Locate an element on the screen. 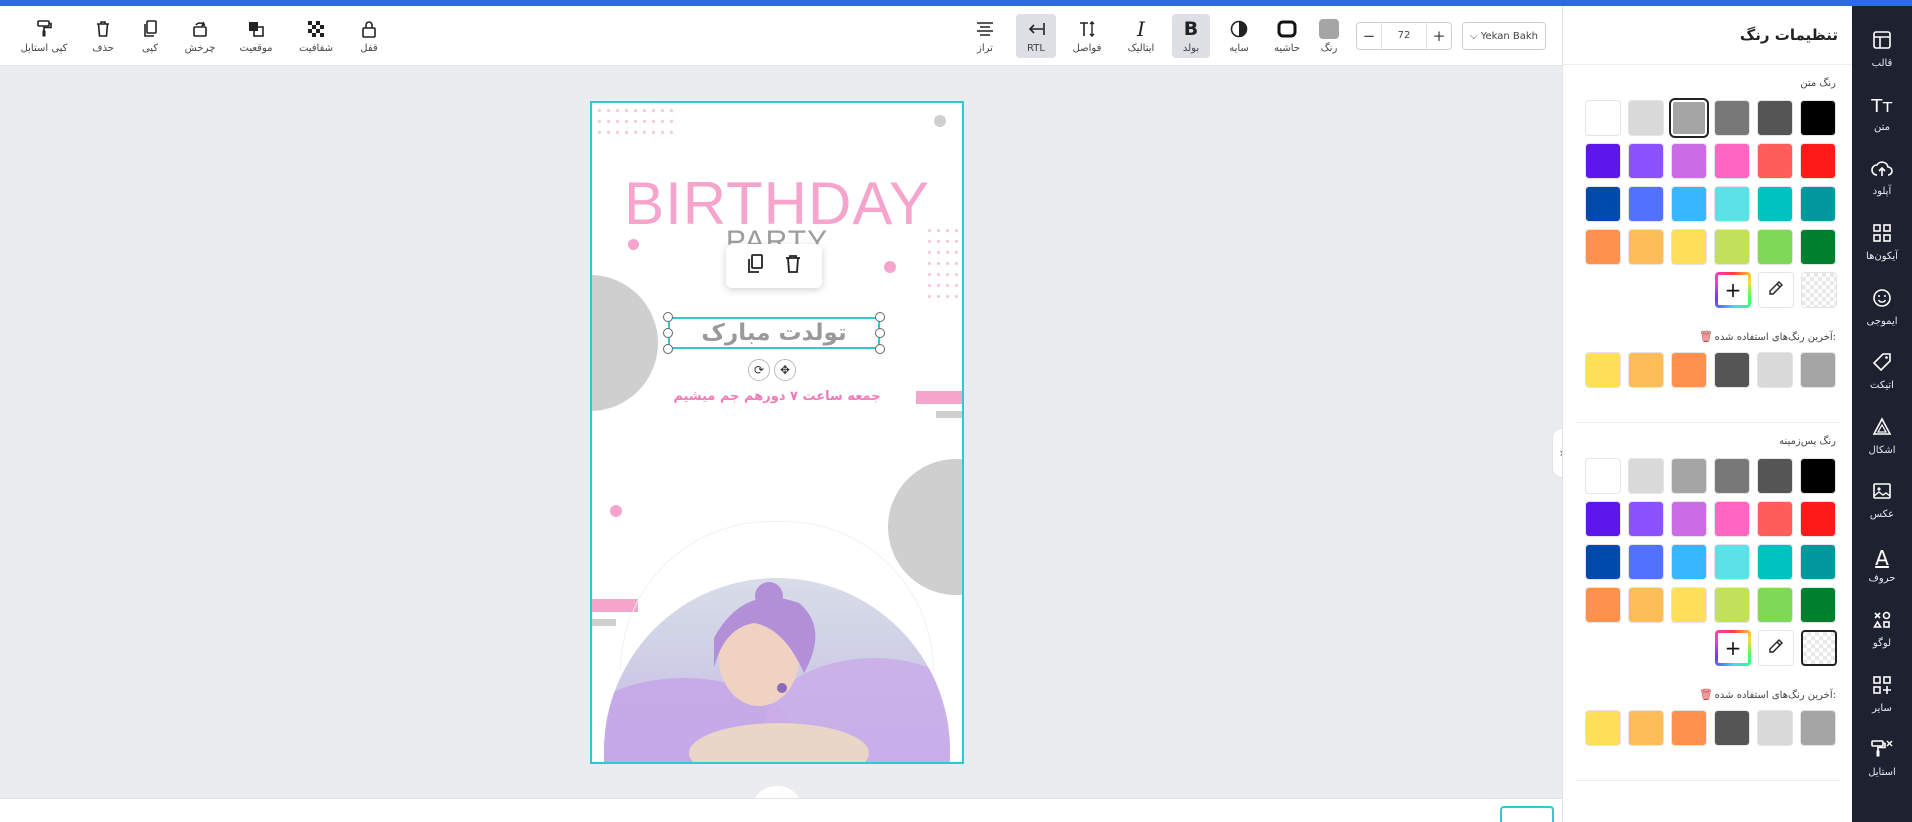 This screenshot has width=1912, height=822. decrease-size-button: − is located at coordinates (1369, 36).